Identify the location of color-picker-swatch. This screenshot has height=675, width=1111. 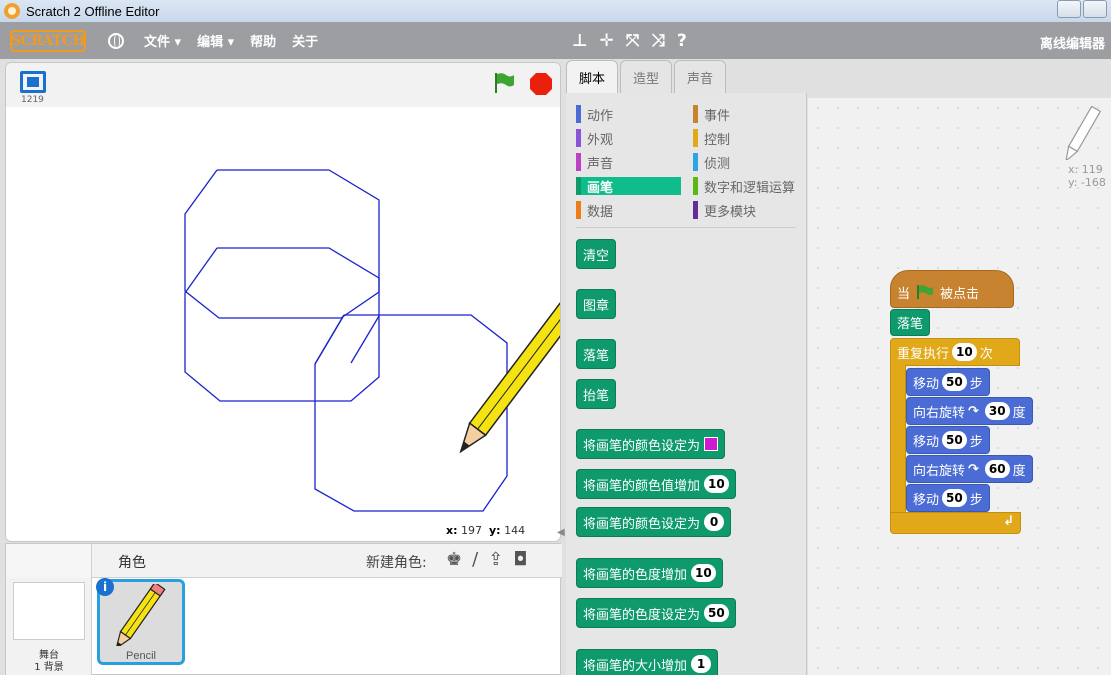
(711, 444).